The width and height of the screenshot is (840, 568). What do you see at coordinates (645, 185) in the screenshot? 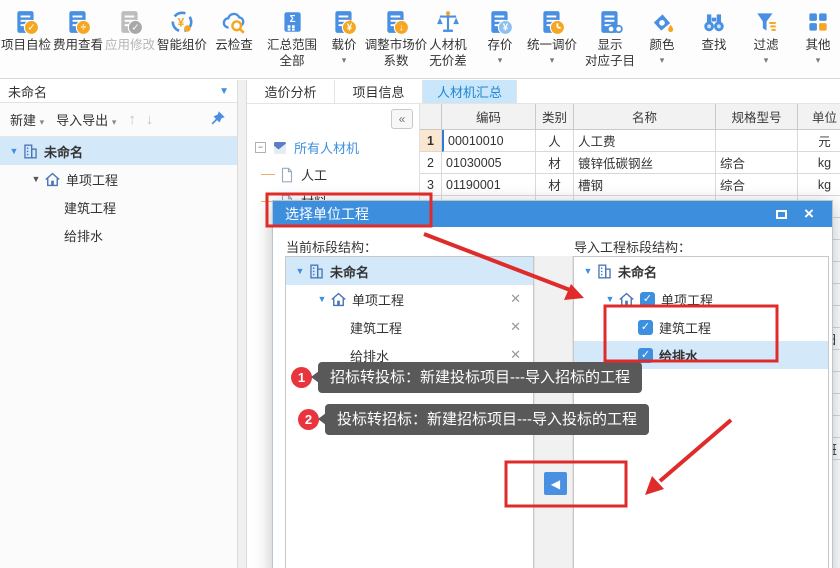
I see `table-cell: 槽钢` at bounding box center [645, 185].